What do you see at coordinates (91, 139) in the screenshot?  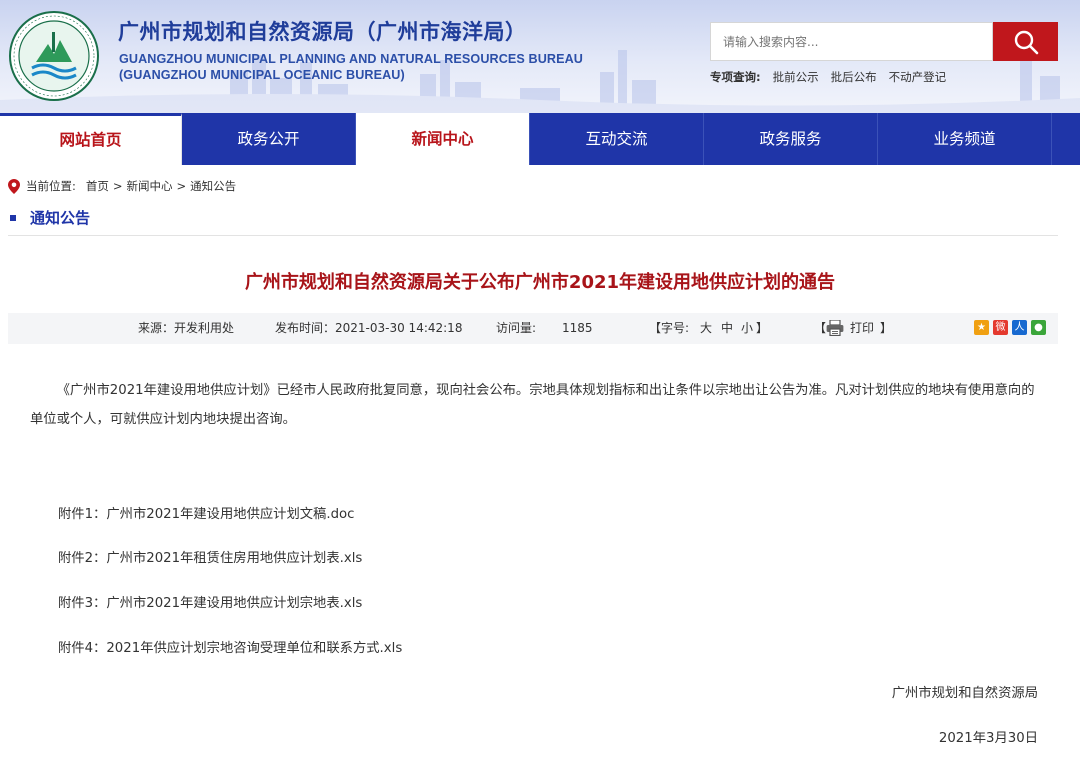 I see `nav-home: 网站首页` at bounding box center [91, 139].